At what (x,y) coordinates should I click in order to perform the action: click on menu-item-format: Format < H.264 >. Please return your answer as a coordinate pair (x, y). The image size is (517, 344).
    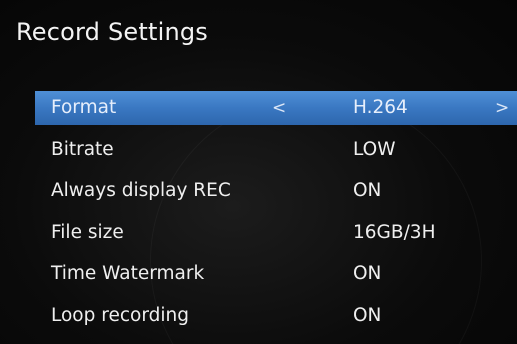
    Looking at the image, I should click on (276, 108).